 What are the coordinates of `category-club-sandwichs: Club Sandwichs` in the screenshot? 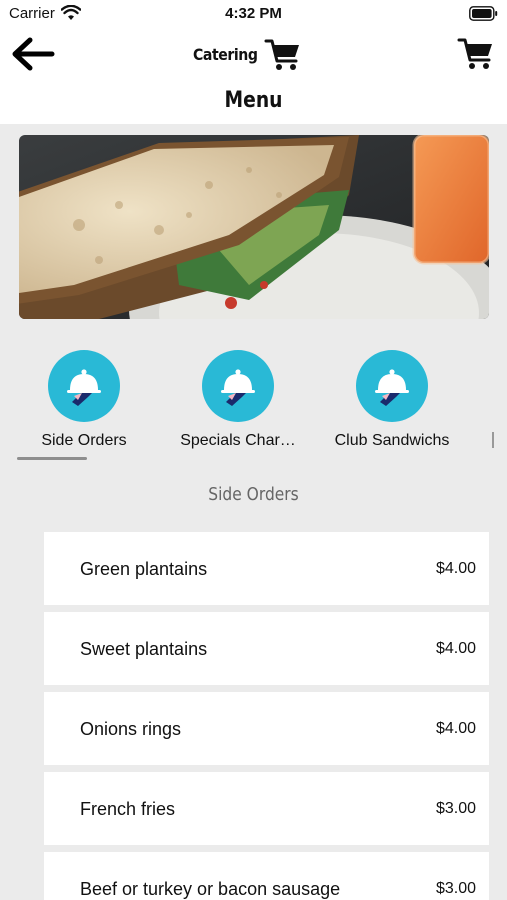 It's located at (392, 400).